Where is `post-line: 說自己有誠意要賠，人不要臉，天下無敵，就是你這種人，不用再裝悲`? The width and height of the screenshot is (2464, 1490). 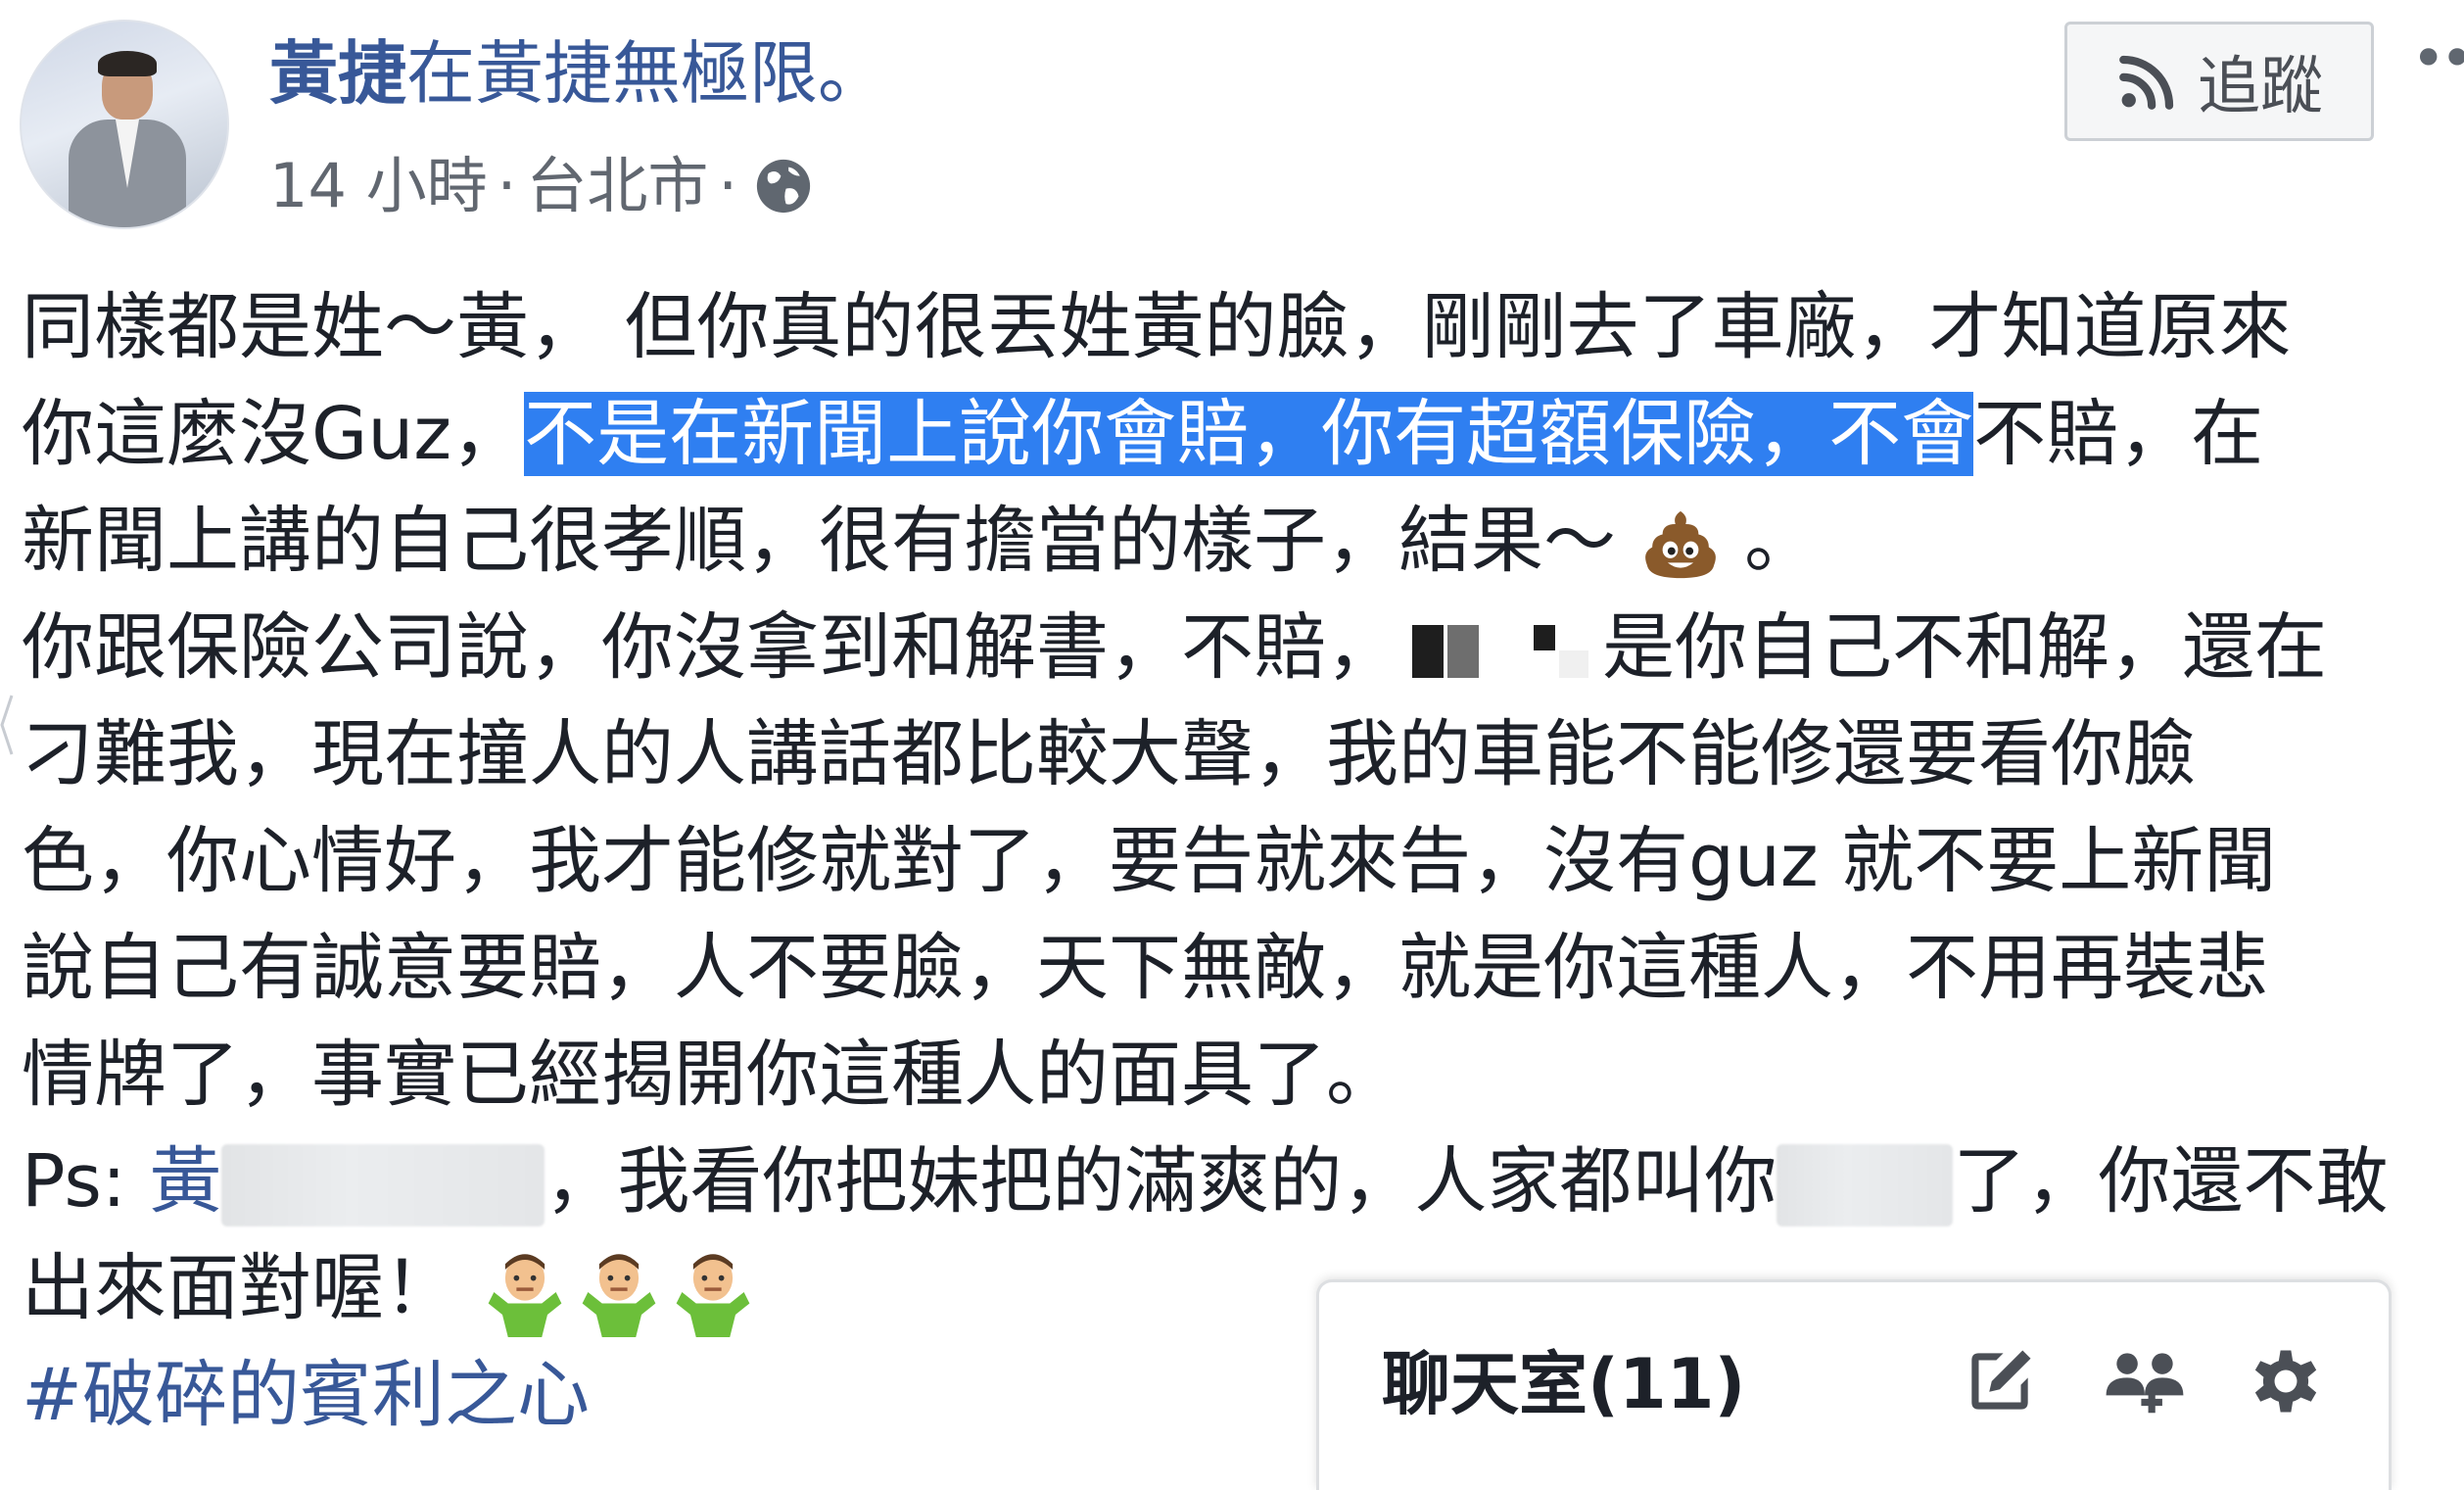 post-line: 說自己有誠意要賠，人不要臉，天下無敵，就是你這種人，不用再裝悲 is located at coordinates (1243, 968).